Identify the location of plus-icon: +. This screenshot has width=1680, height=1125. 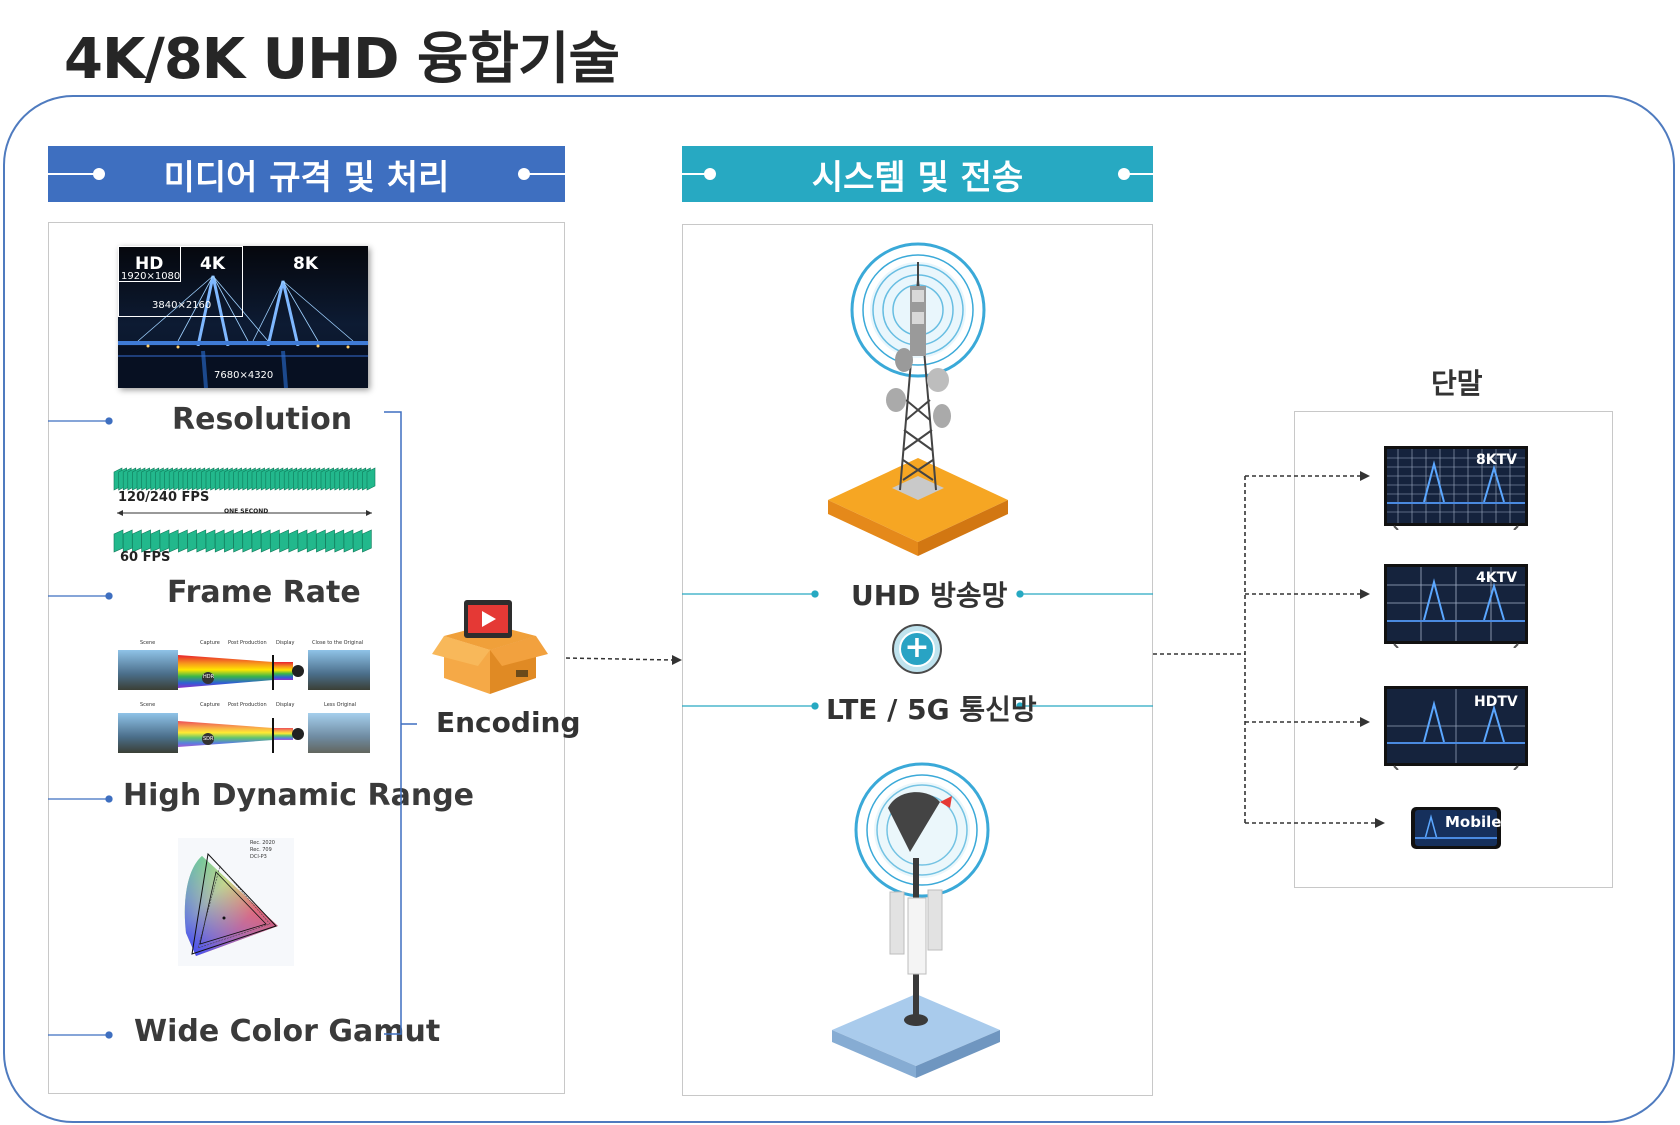
(917, 649).